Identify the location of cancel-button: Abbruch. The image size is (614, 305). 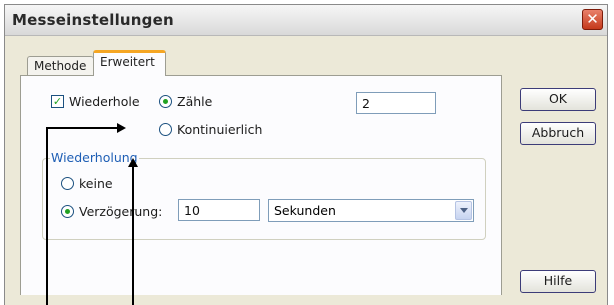
(558, 133).